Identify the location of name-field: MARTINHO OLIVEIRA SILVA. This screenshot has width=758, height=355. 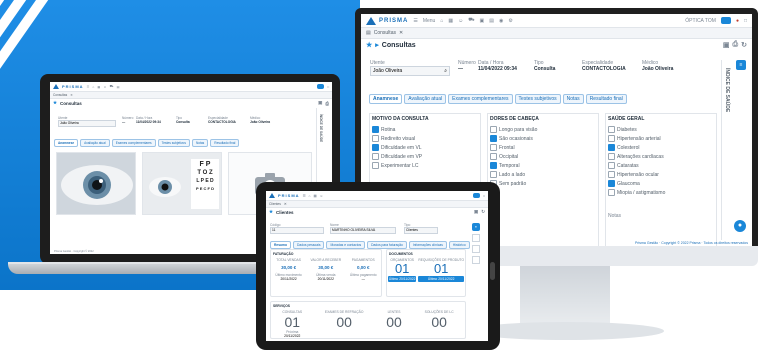
(363, 230).